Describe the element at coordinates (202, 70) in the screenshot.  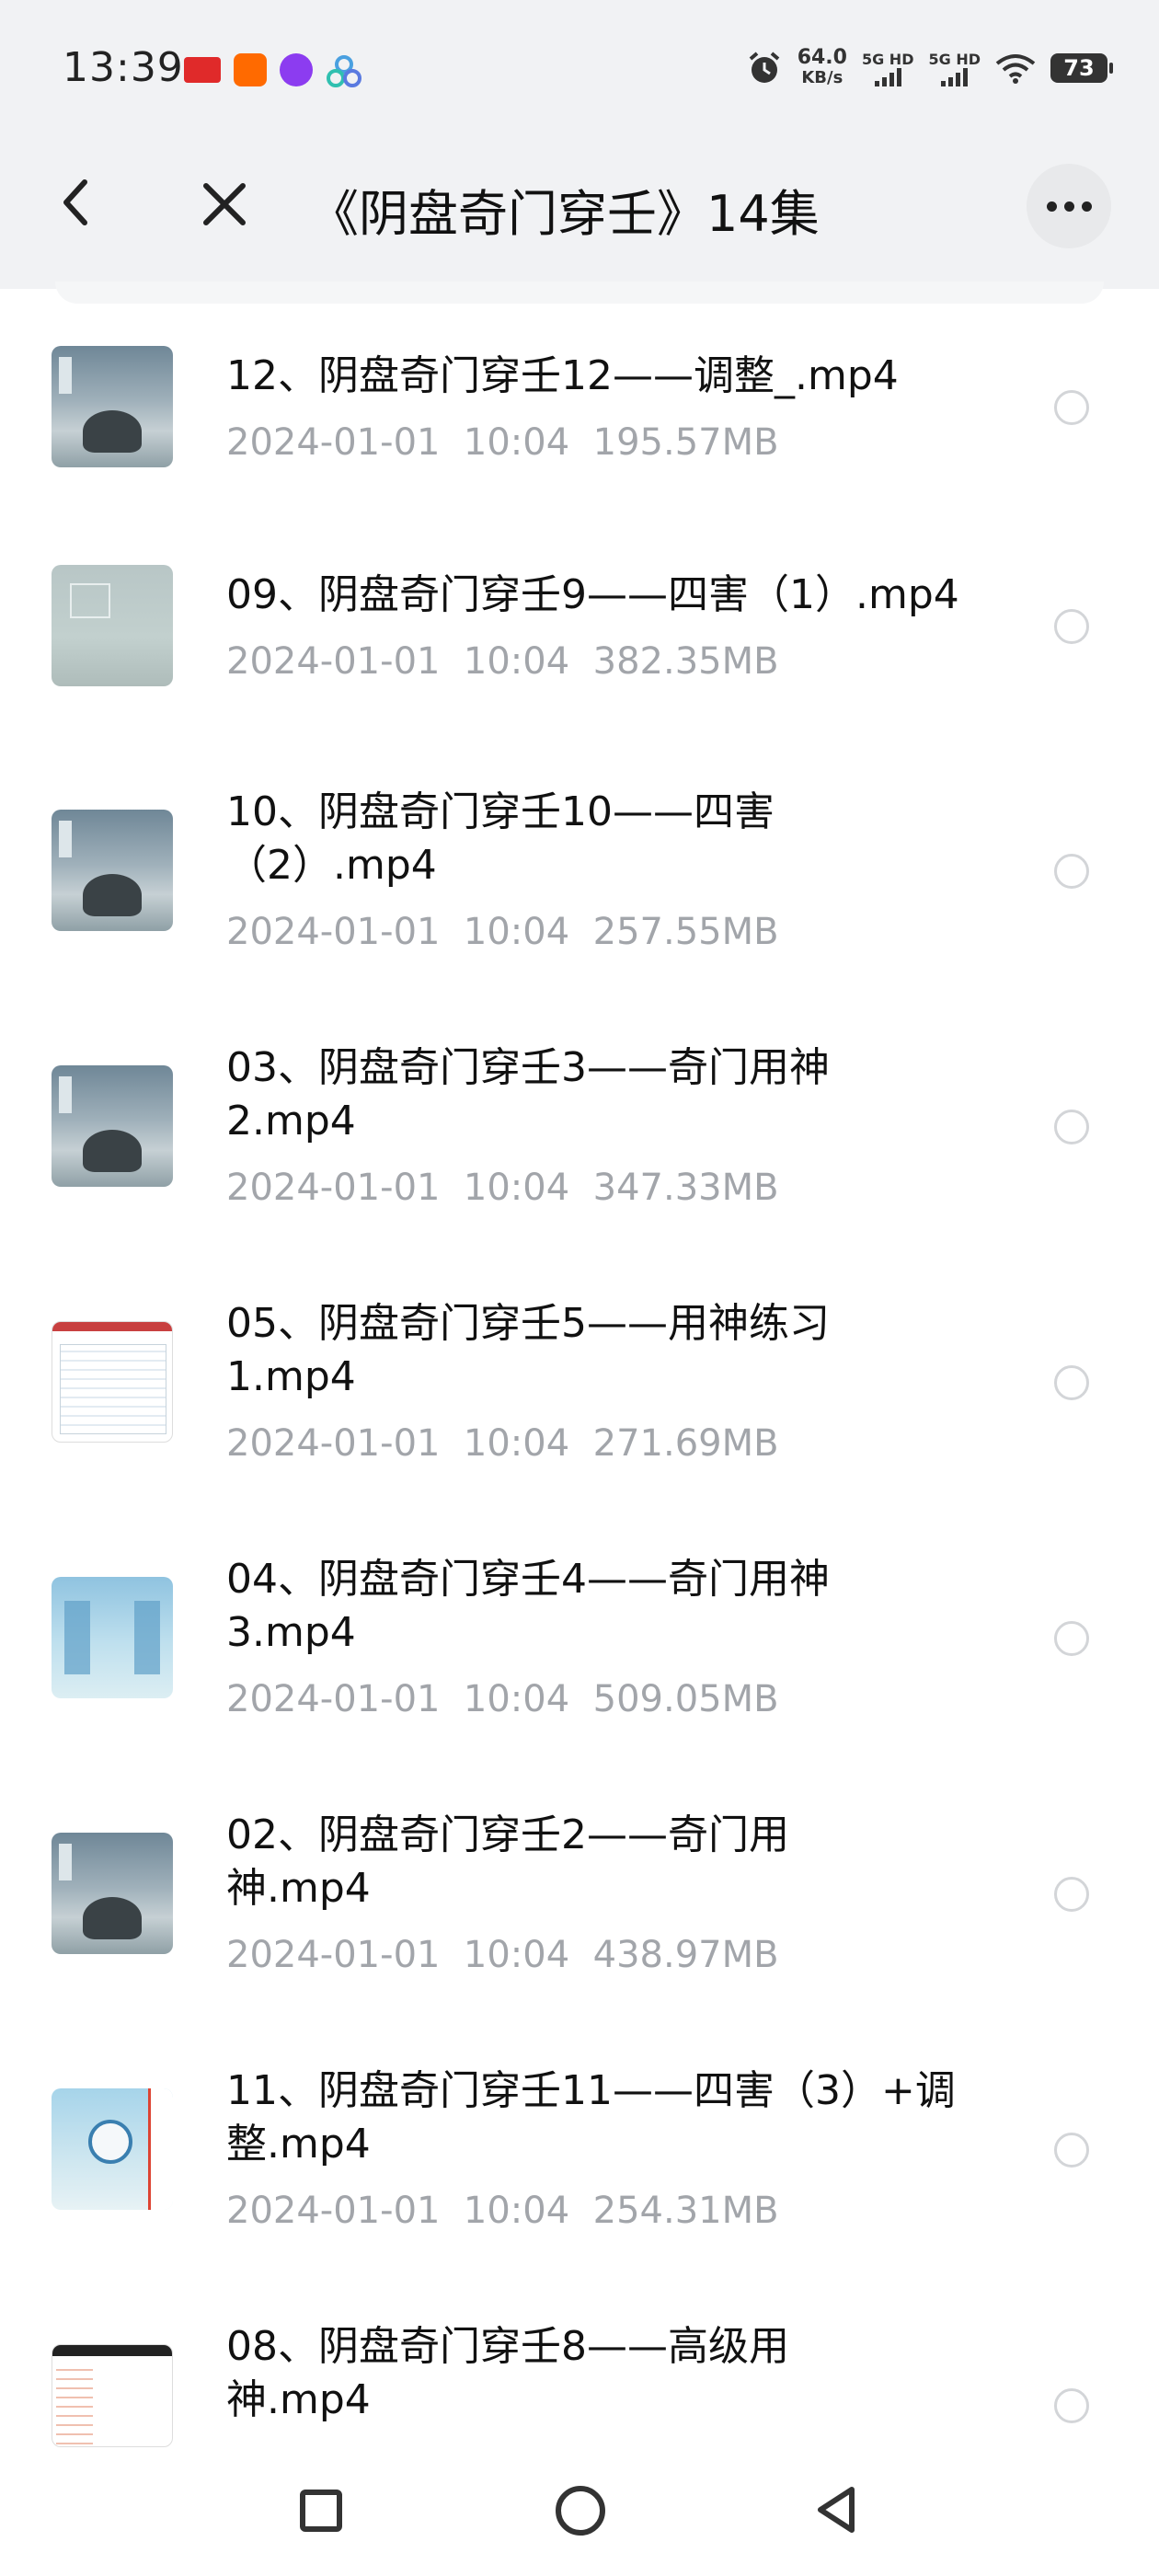
I see `toutiao-icon` at that location.